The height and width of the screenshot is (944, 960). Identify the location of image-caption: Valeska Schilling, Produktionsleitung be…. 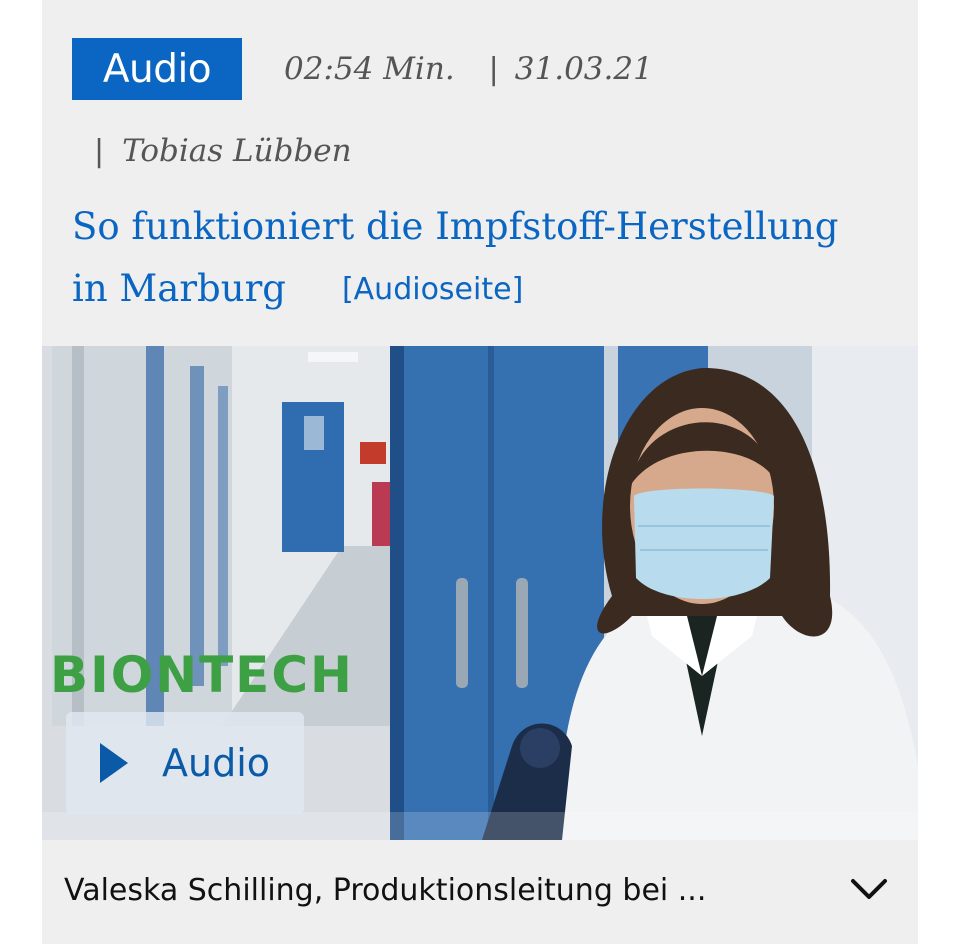
(385, 890).